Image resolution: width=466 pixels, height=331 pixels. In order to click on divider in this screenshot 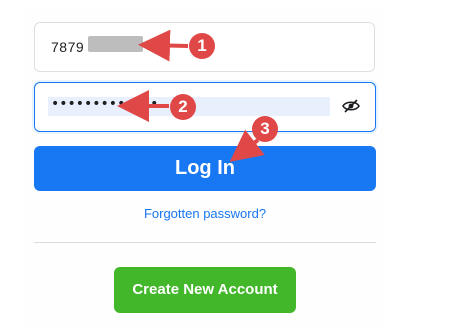, I will do `click(205, 242)`.